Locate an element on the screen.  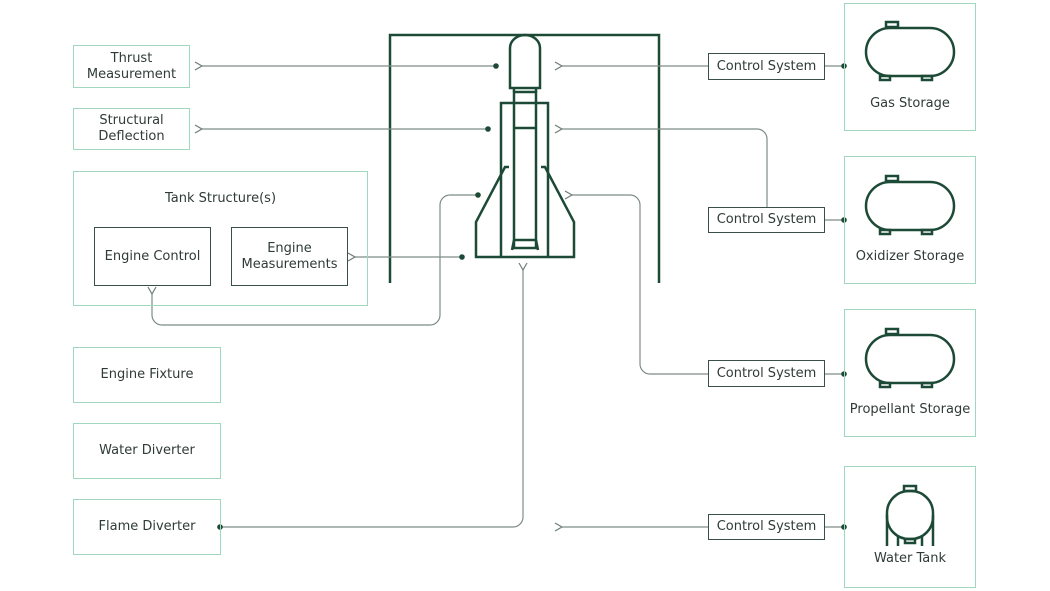
storage-label: Water Tank is located at coordinates (910, 558).